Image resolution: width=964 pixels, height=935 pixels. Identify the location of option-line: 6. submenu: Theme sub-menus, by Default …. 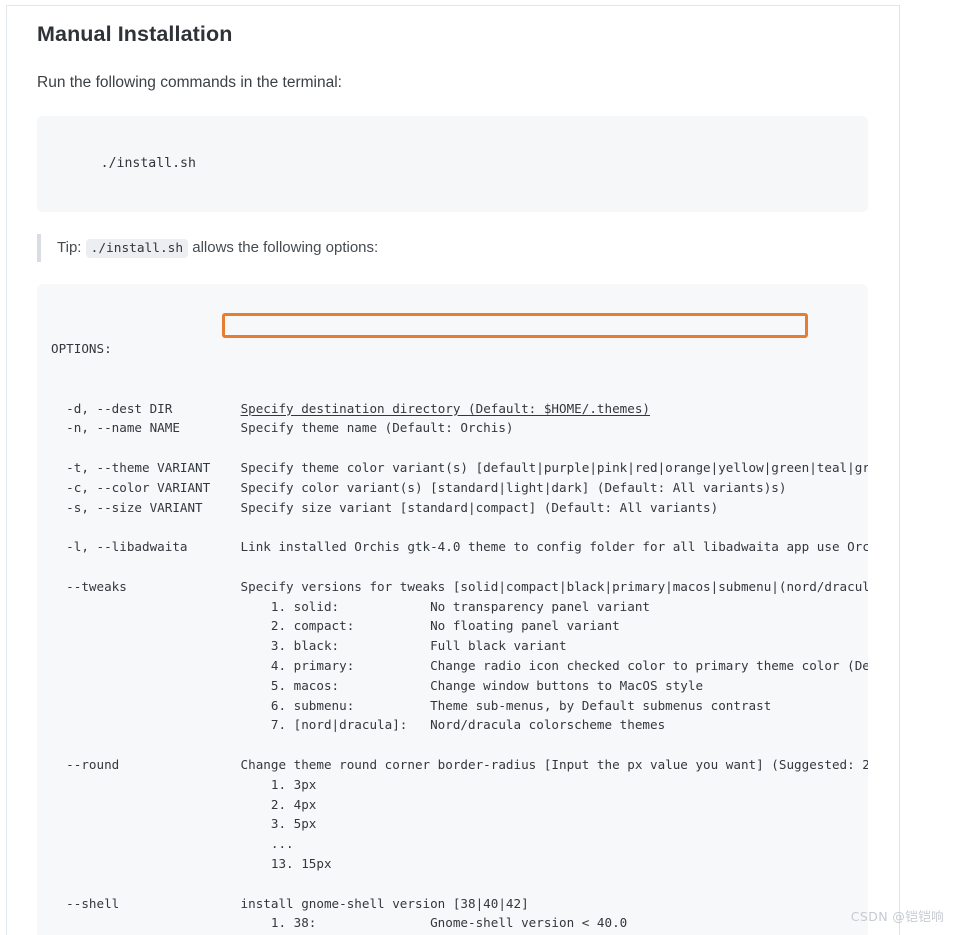
(411, 705).